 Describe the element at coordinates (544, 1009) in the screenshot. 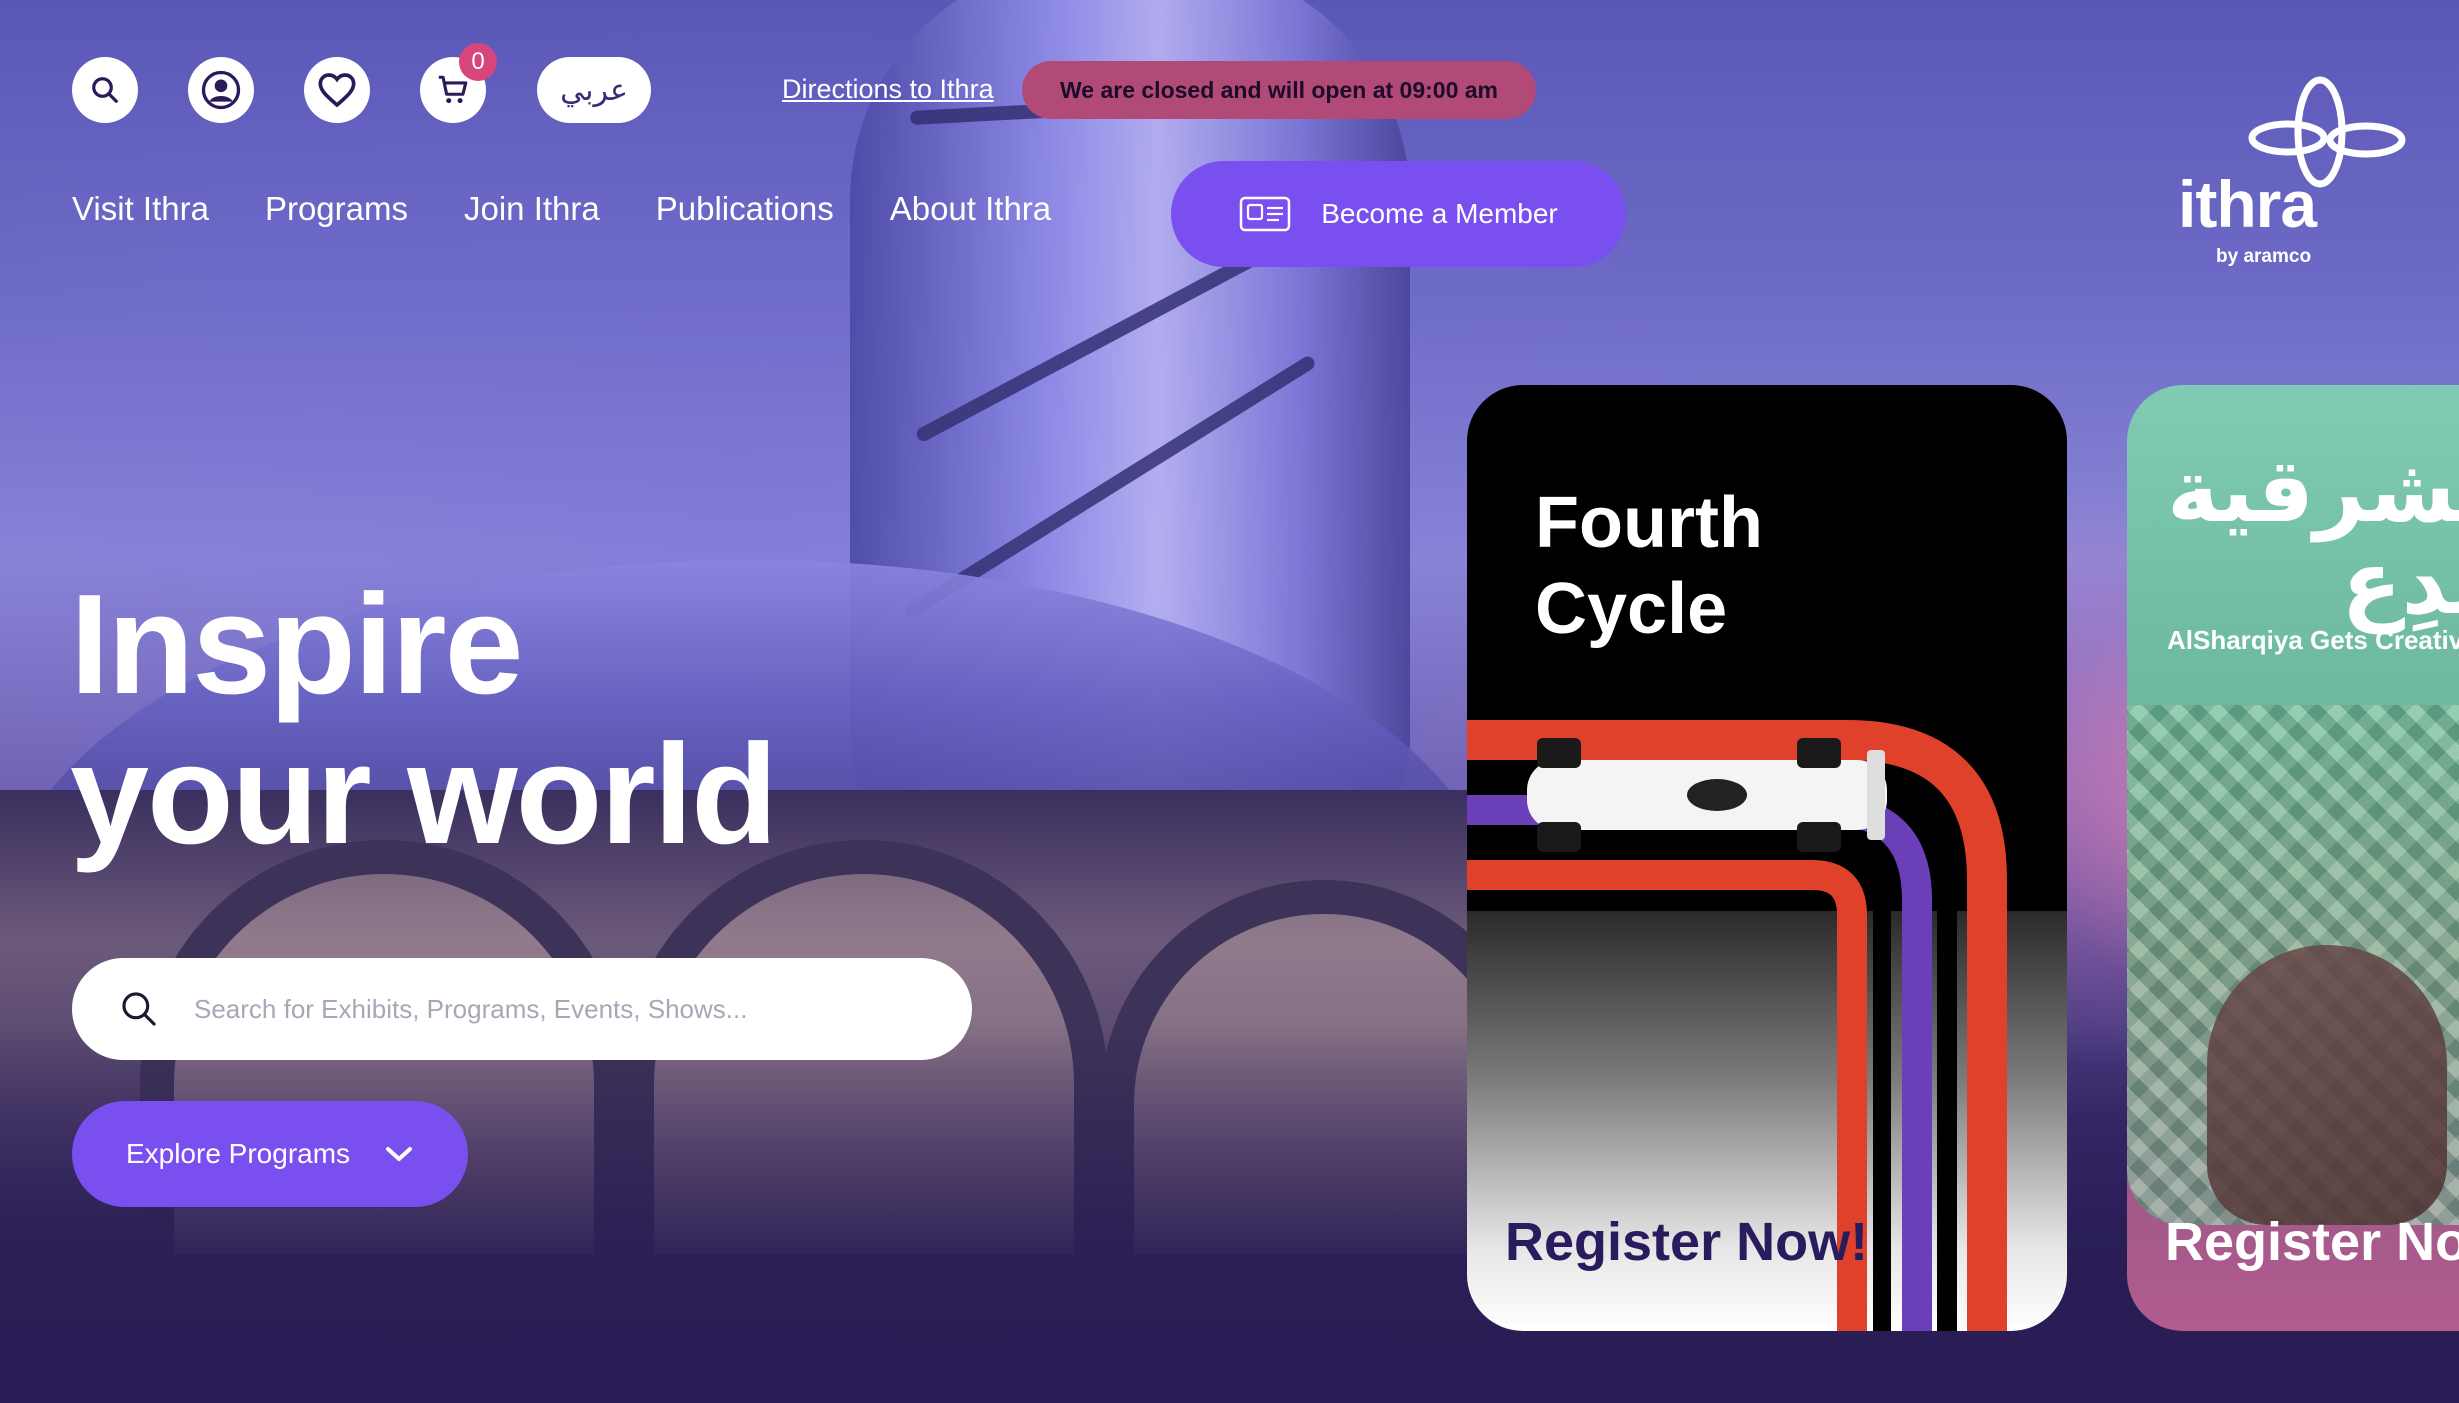

I see `hero-search-input` at that location.